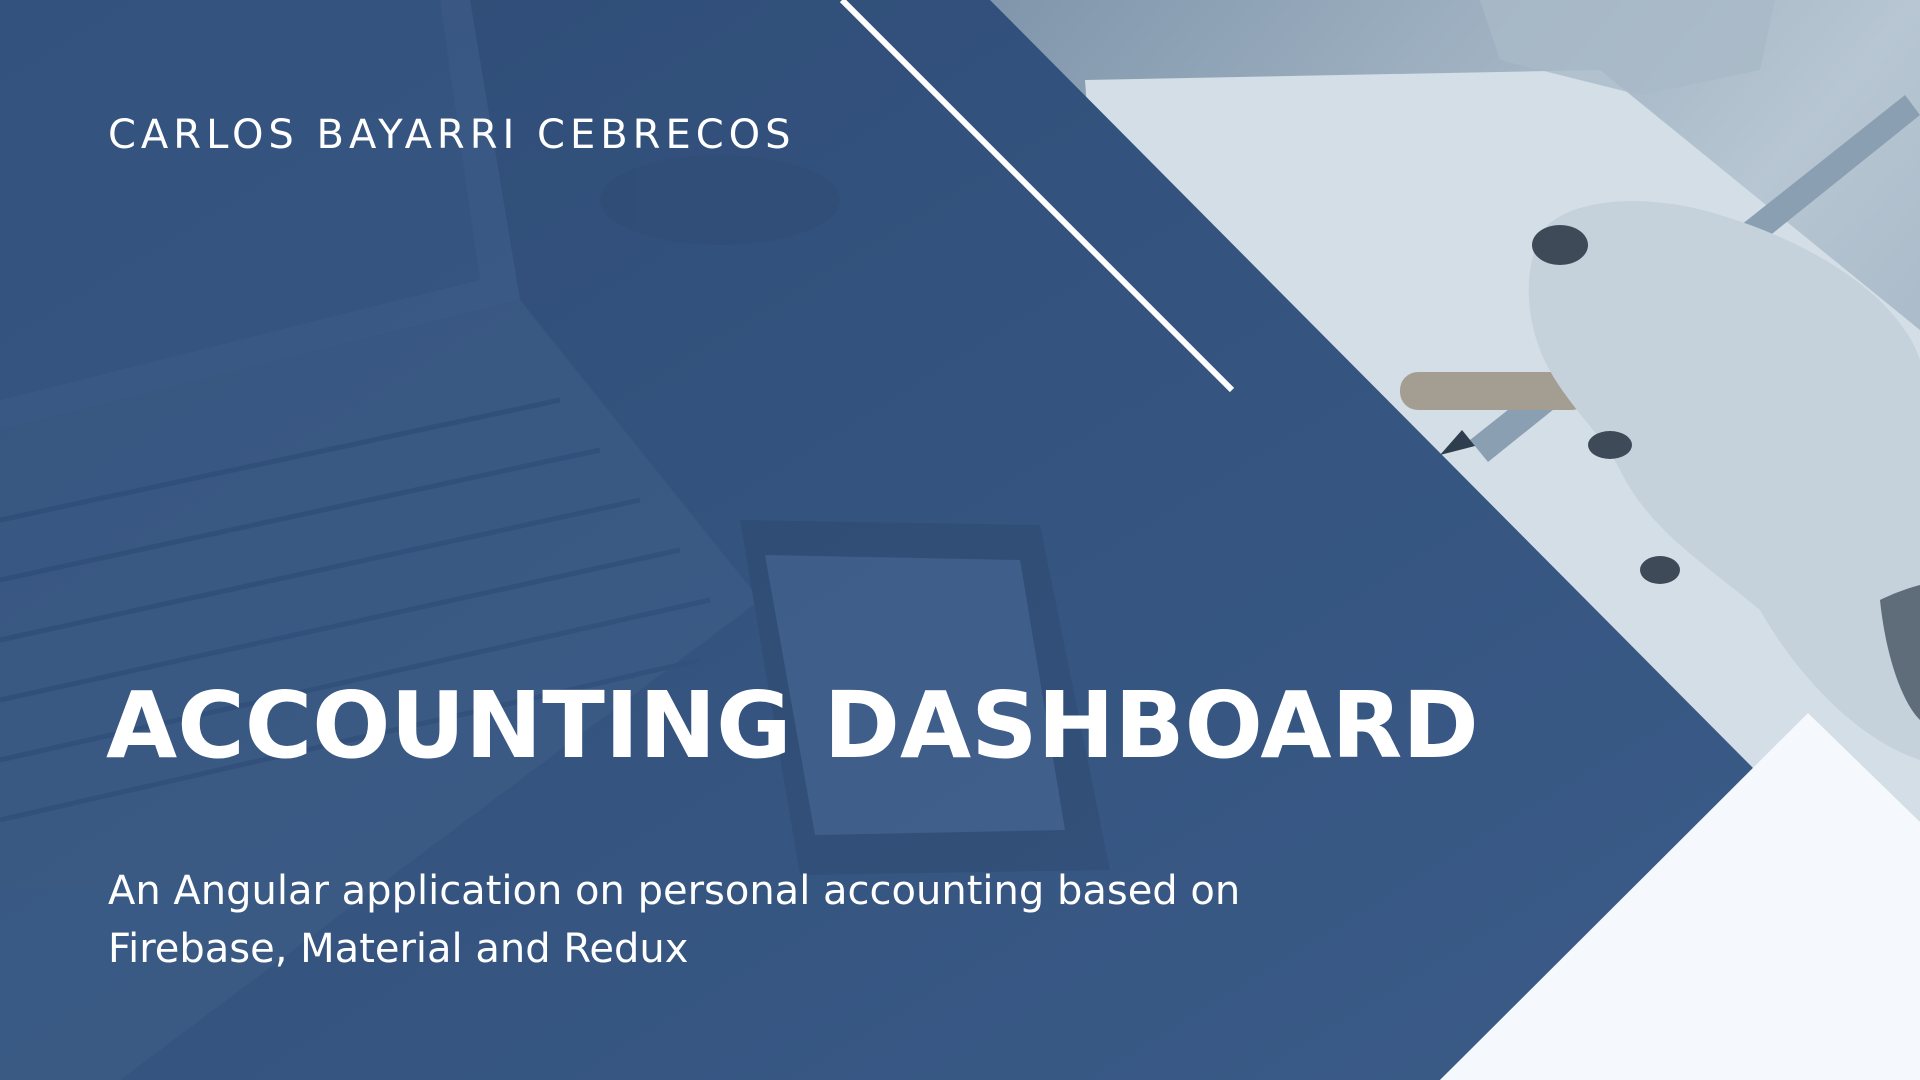  I want to click on description-line-2: Firebase, Material and Redux, so click(398, 949).